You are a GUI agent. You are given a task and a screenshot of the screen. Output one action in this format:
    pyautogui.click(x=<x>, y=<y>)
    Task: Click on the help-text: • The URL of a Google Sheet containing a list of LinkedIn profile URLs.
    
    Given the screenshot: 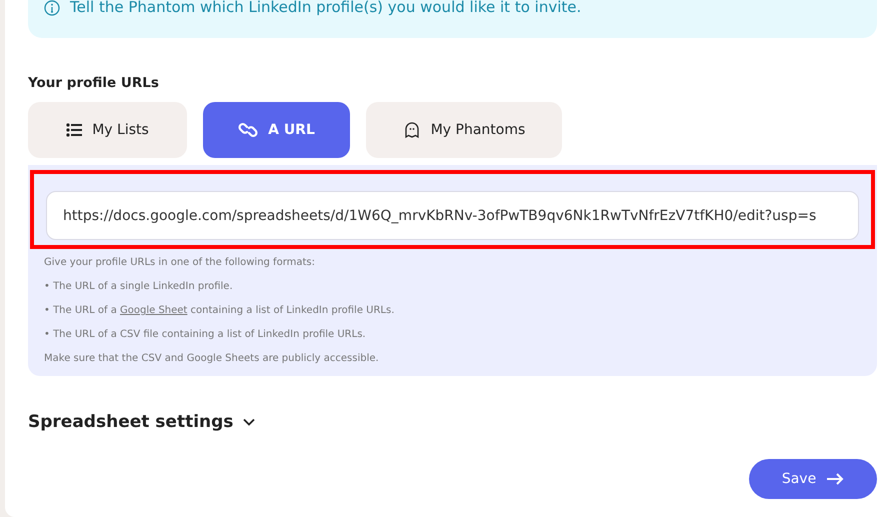 What is the action you would take?
    pyautogui.click(x=220, y=311)
    